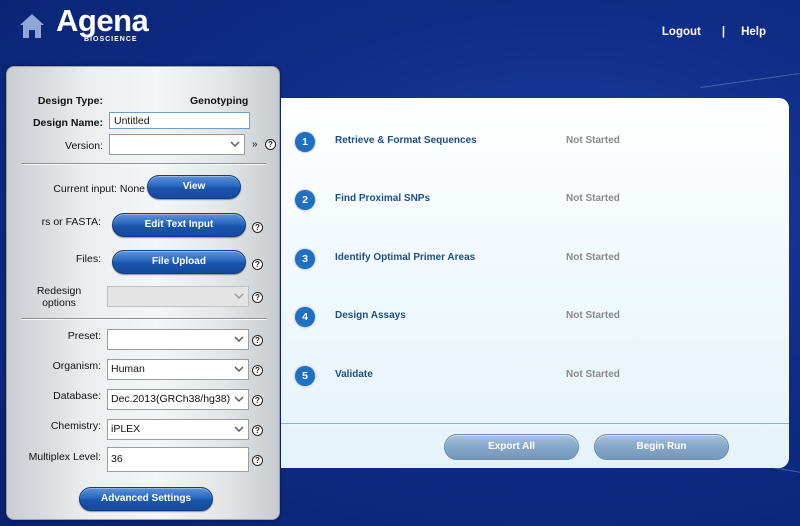 The height and width of the screenshot is (526, 800). What do you see at coordinates (77, 396) in the screenshot?
I see `database-label: Database:` at bounding box center [77, 396].